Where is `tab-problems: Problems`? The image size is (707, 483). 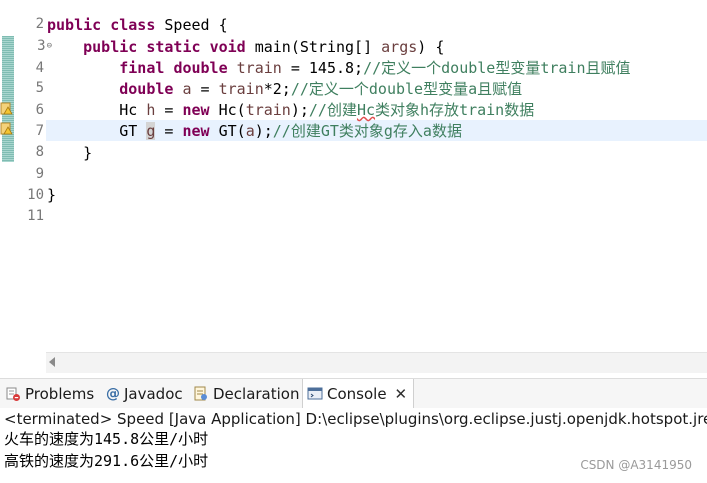 tab-problems: Problems is located at coordinates (49, 394).